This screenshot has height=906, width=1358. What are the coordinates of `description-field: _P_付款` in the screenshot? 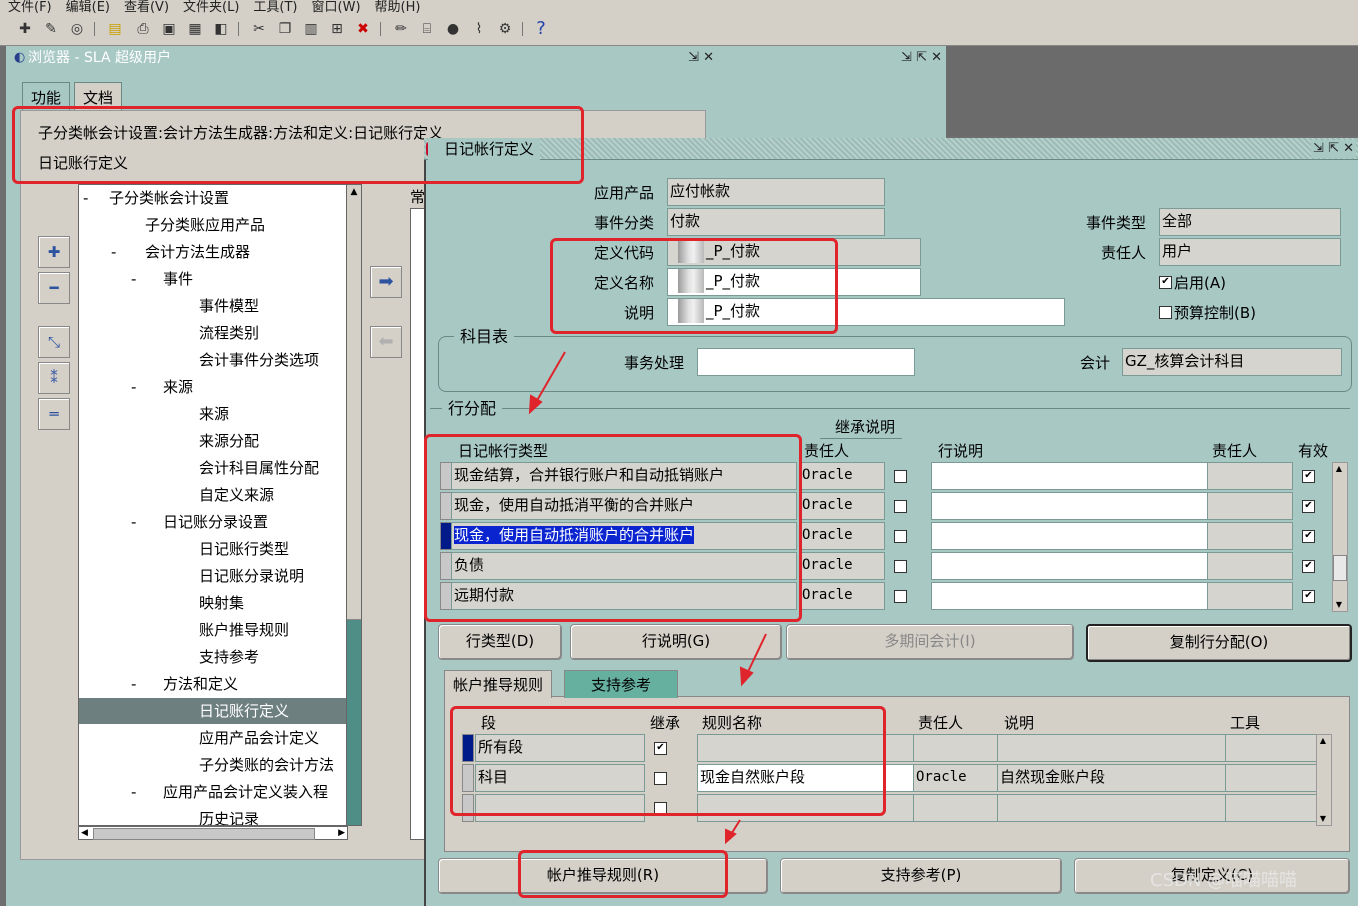 It's located at (866, 312).